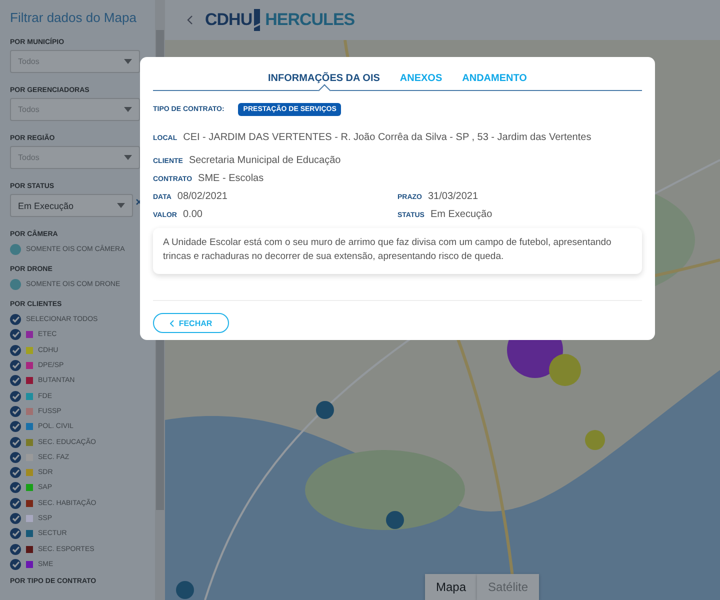  What do you see at coordinates (453, 196) in the screenshot?
I see `field-value: 31/03/2021` at bounding box center [453, 196].